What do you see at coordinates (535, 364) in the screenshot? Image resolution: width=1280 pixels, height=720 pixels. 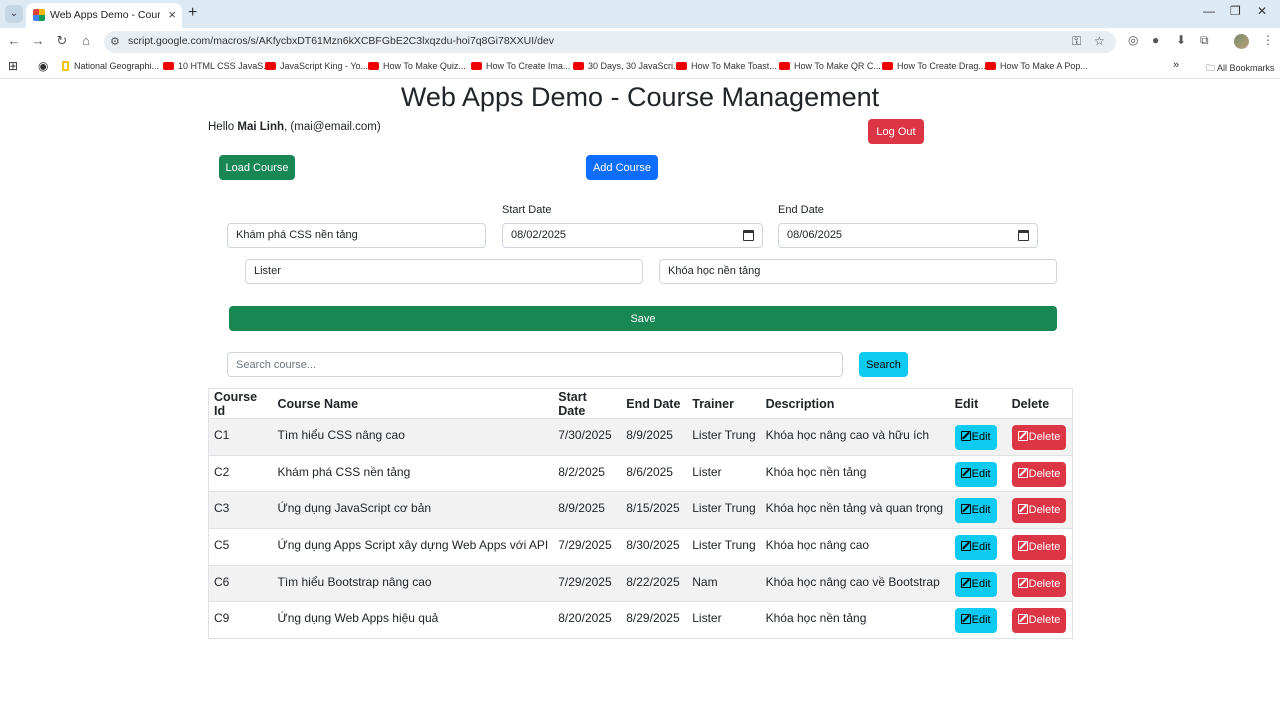 I see `search-input` at bounding box center [535, 364].